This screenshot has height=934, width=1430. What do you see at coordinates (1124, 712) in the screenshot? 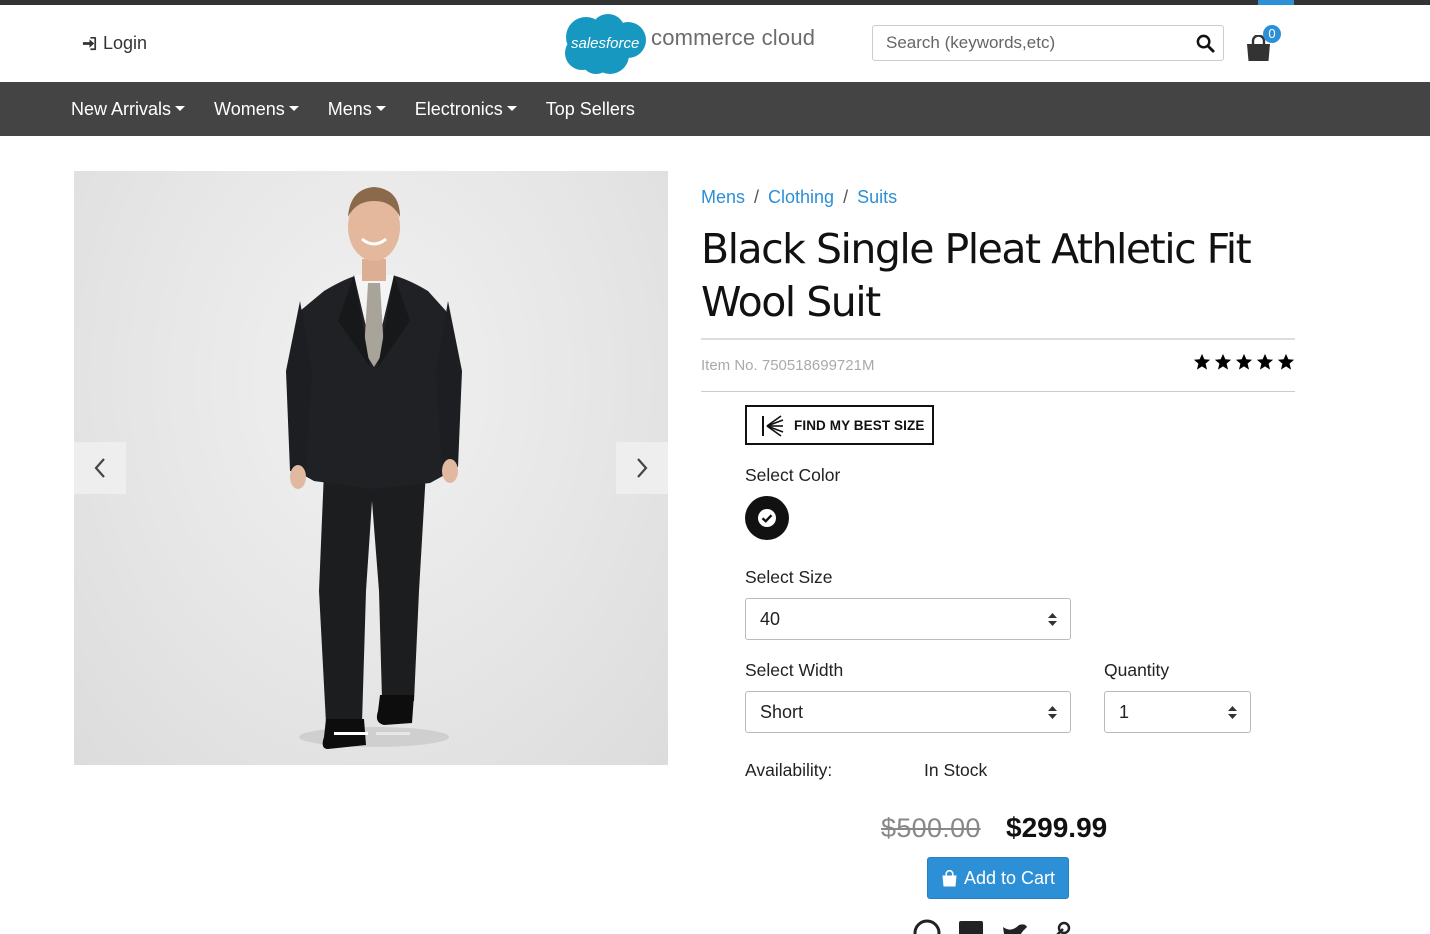
I see `quantity-select-value: 1` at bounding box center [1124, 712].